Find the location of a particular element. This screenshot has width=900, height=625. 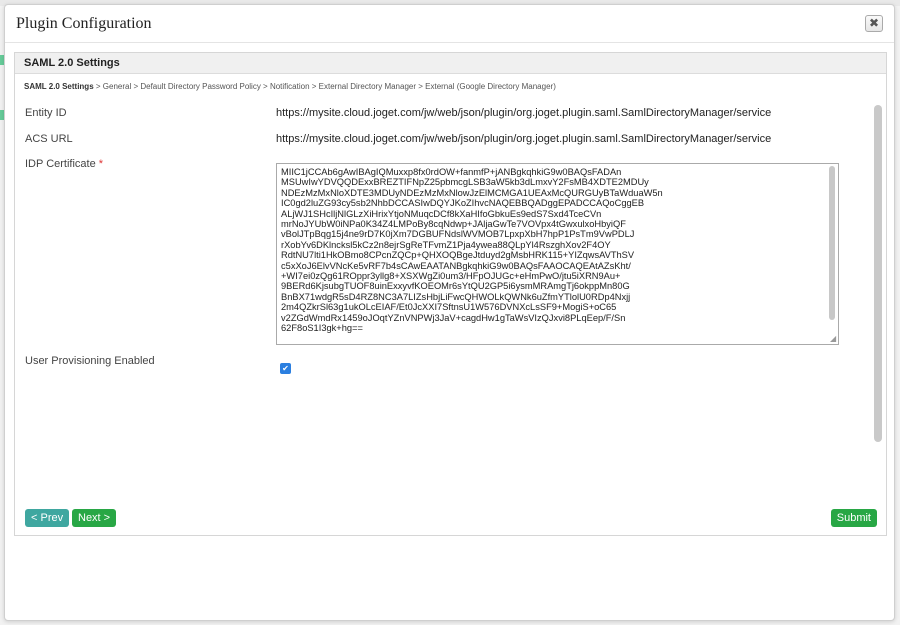

certificate-scrollbar is located at coordinates (832, 243).